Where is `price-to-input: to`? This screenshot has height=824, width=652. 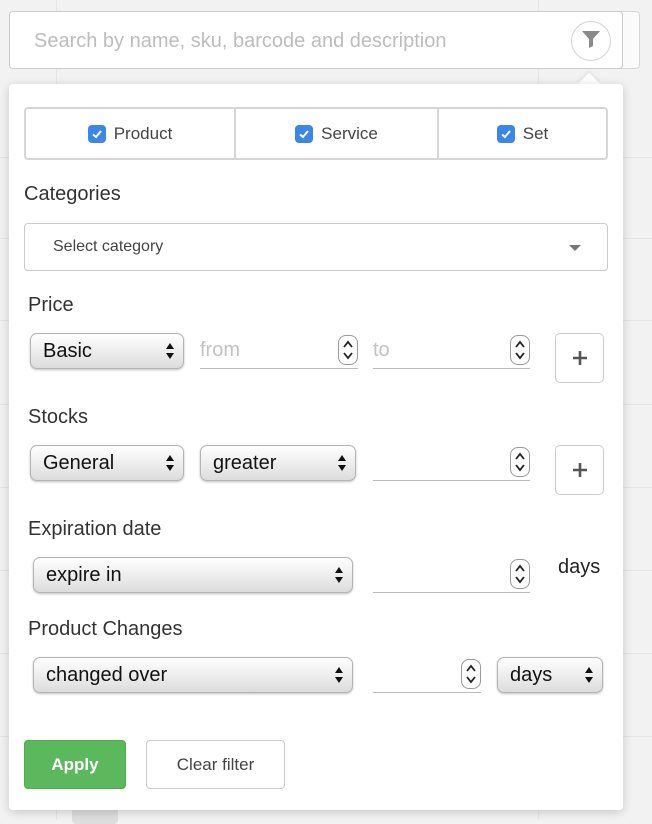
price-to-input: to is located at coordinates (451, 351).